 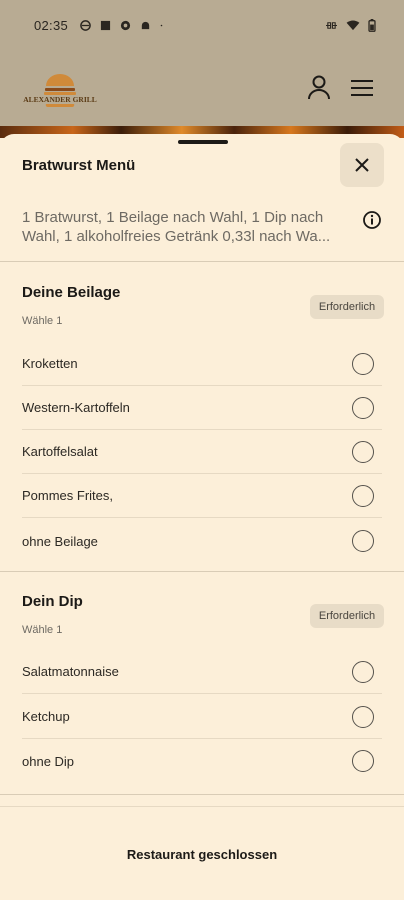 What do you see at coordinates (46, 716) in the screenshot?
I see `option-label: Ketchup` at bounding box center [46, 716].